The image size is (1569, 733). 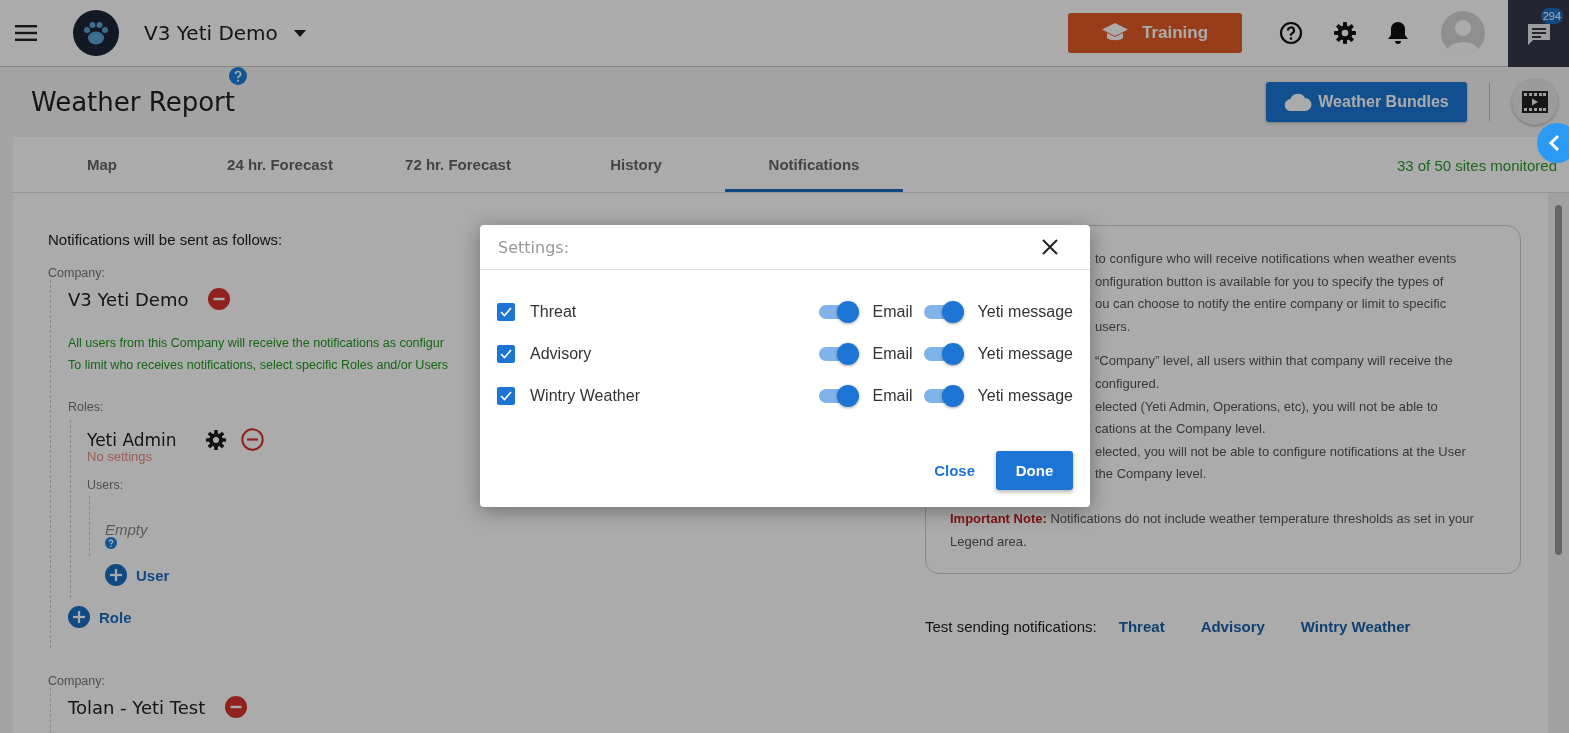 What do you see at coordinates (1291, 33) in the screenshot?
I see `help-icon` at bounding box center [1291, 33].